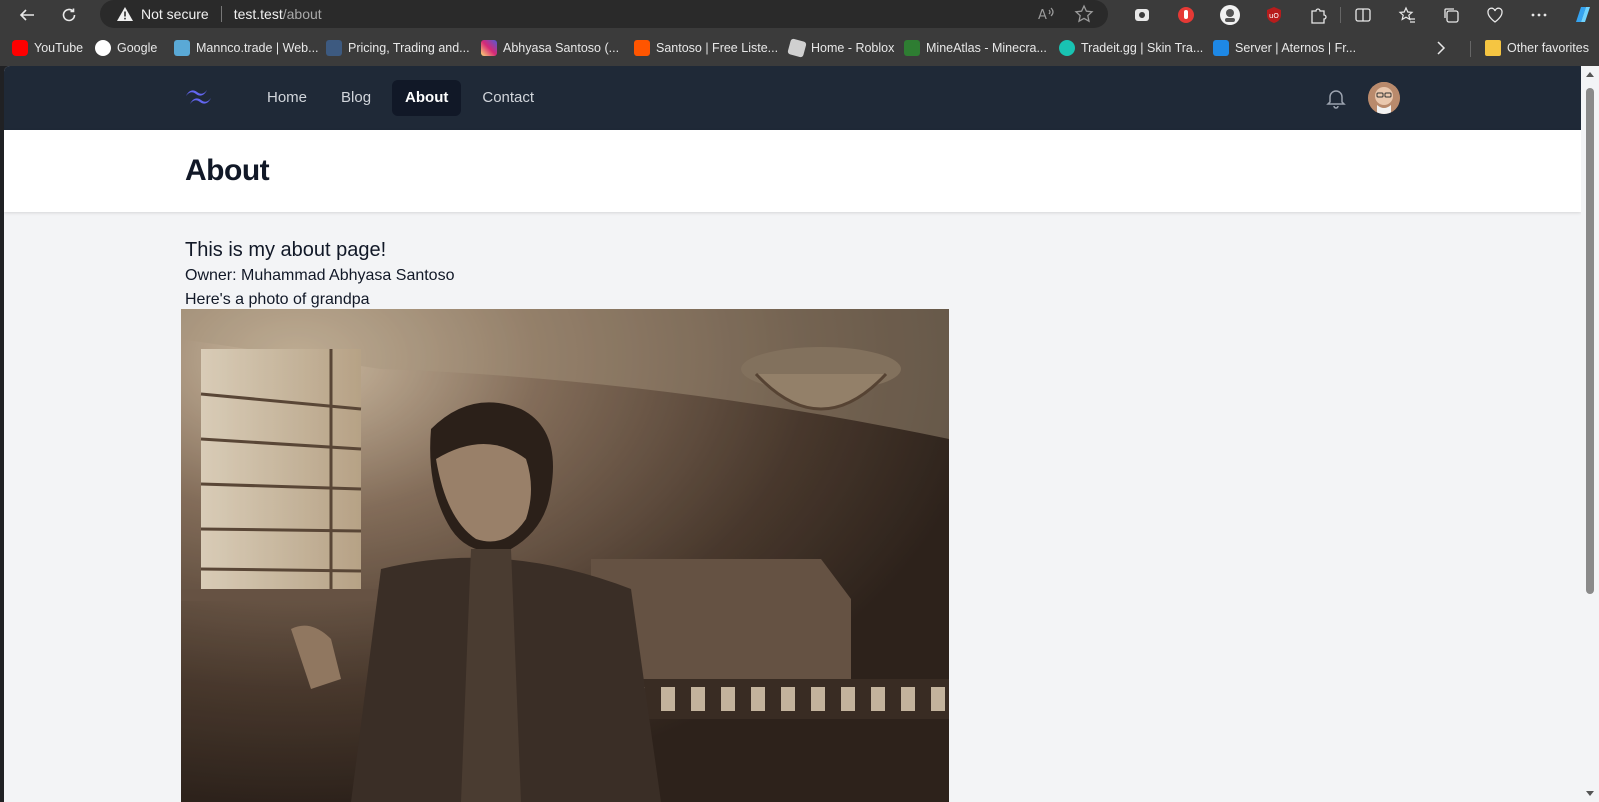  I want to click on nav-links: Home Blog About Contact, so click(400, 98).